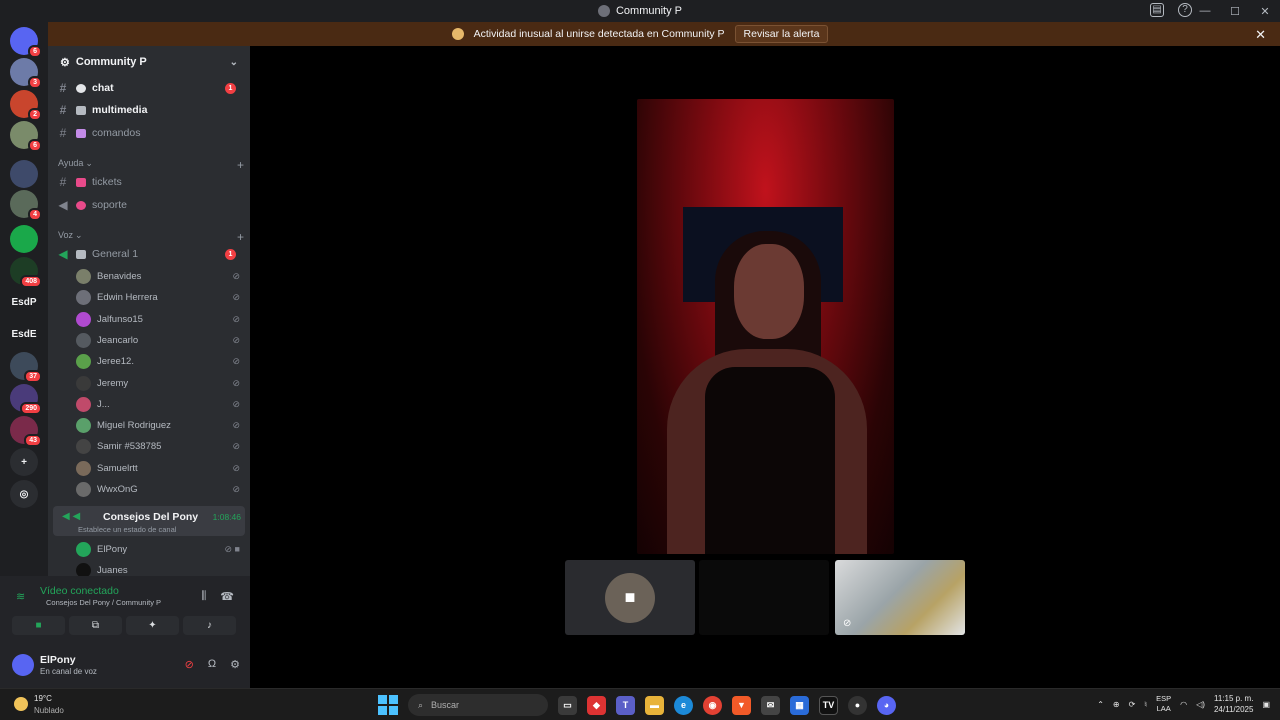 This screenshot has height=720, width=1280. Describe the element at coordinates (857, 705) in the screenshot. I see `github-icon: ●` at that location.